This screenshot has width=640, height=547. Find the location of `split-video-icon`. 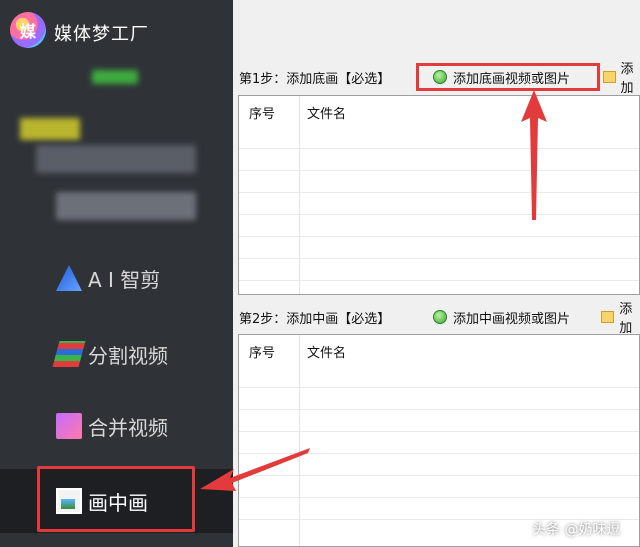

split-video-icon is located at coordinates (69, 354).